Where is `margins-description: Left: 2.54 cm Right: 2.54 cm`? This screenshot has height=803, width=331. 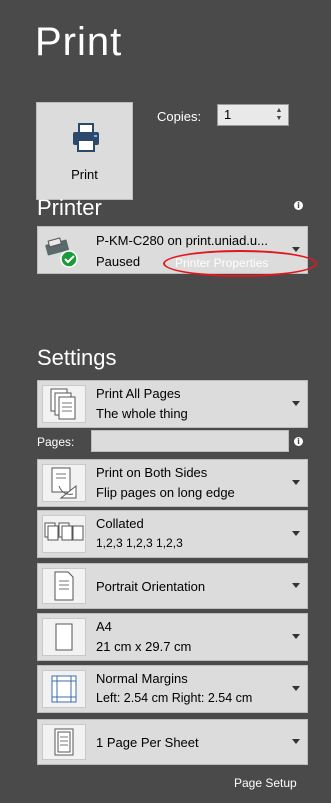 margins-description: Left: 2.54 cm Right: 2.54 cm is located at coordinates (174, 698).